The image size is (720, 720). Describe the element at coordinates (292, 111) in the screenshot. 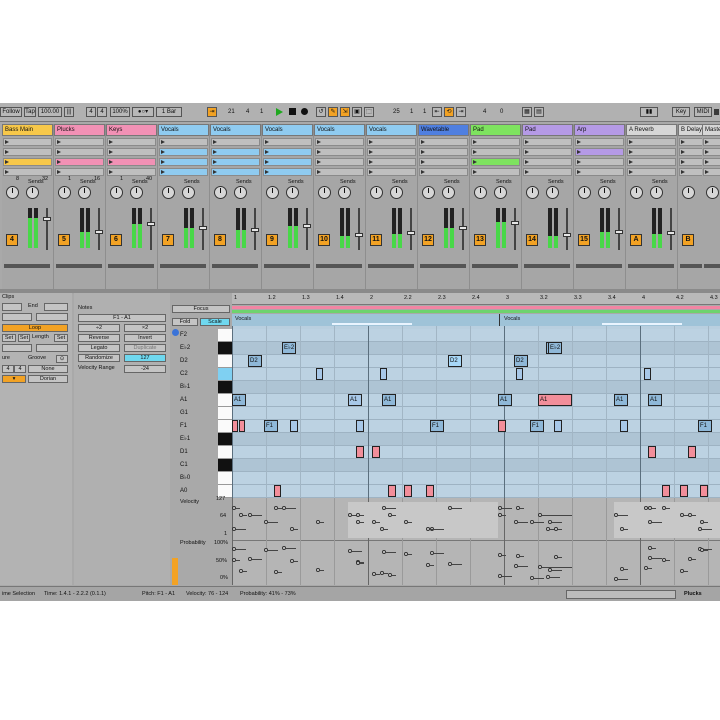

I see `stop-icon` at that location.